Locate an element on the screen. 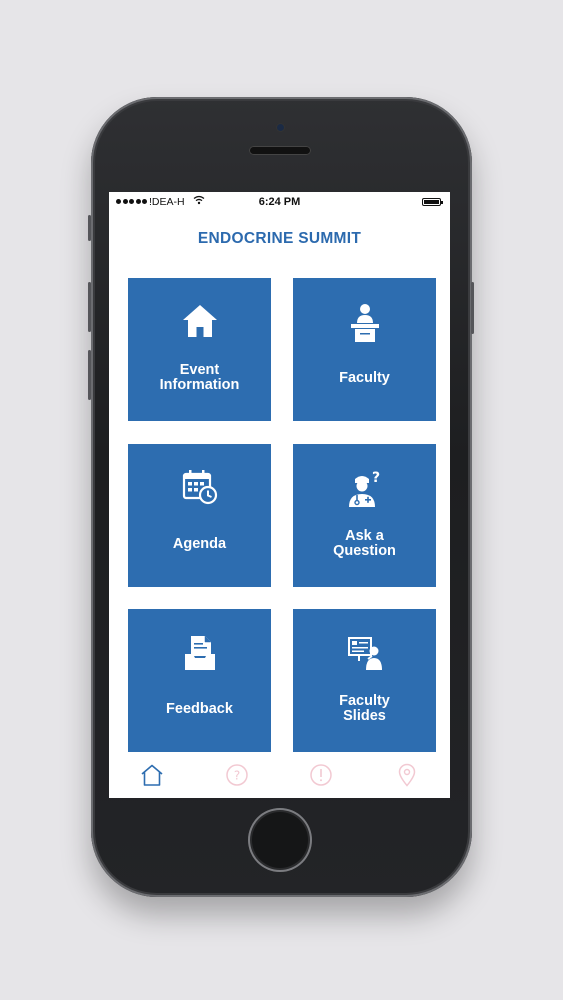 The height and width of the screenshot is (1000, 563). faculty-slides-tile: Faculty Slides is located at coordinates (364, 680).